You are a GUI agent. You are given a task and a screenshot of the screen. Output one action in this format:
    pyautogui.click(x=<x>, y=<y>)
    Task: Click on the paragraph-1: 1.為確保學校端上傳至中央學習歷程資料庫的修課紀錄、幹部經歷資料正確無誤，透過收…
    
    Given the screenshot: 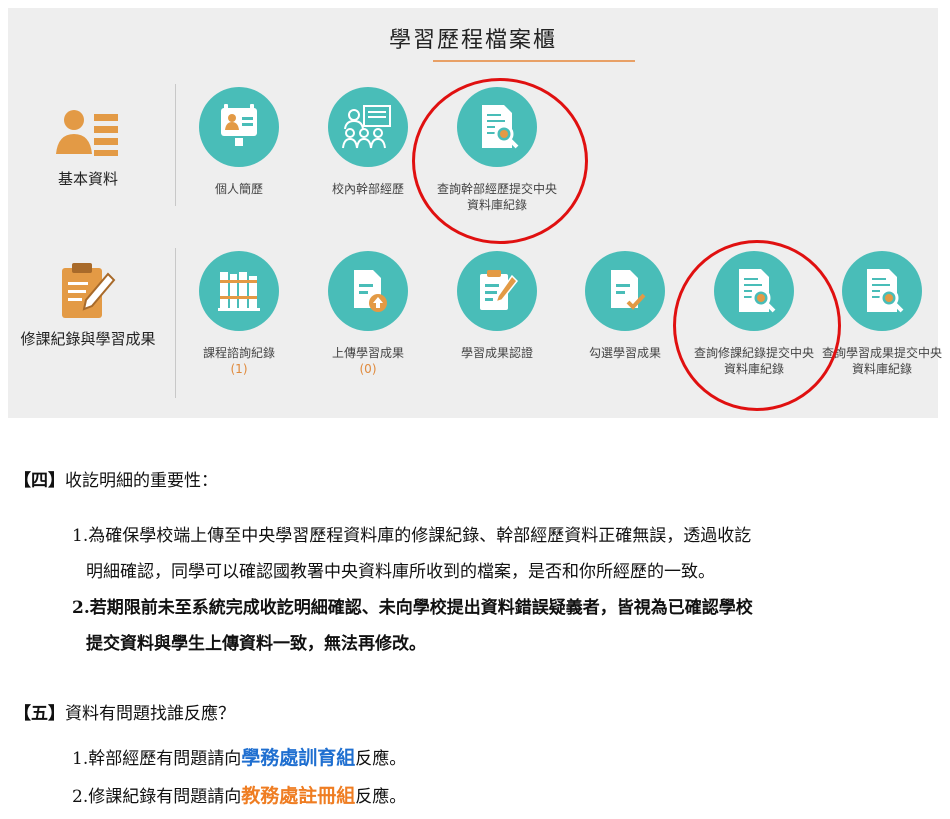 What is the action you would take?
    pyautogui.click(x=502, y=554)
    